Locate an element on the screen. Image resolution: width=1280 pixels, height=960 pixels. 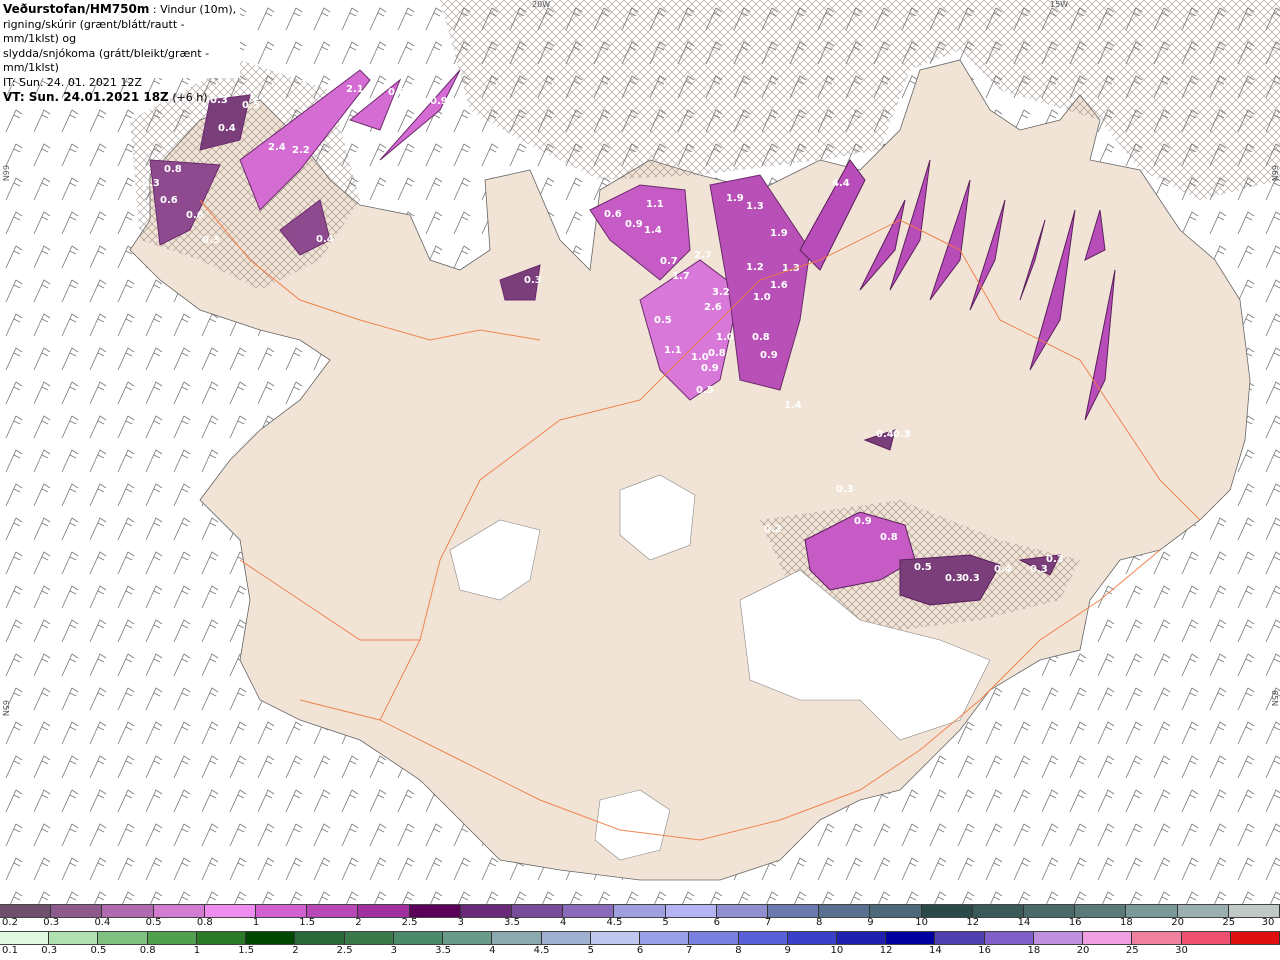
precip-value-label: 0.2 is located at coordinates (773, 529).